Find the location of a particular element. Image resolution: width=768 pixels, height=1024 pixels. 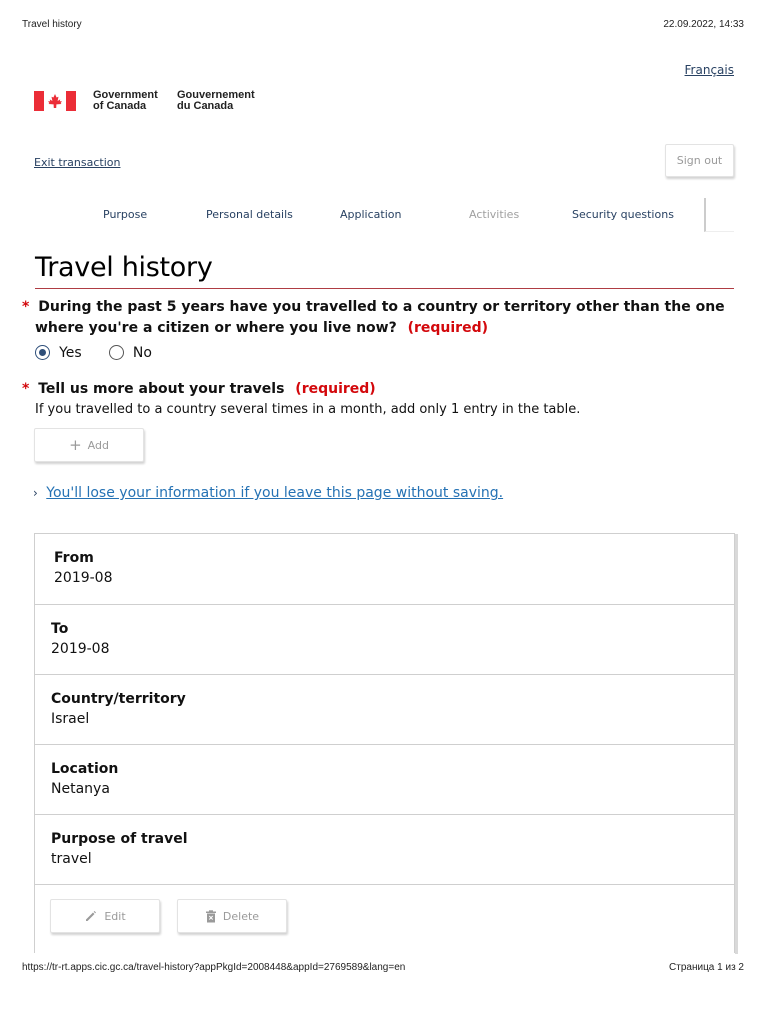

step-activities: Activities is located at coordinates (494, 214).